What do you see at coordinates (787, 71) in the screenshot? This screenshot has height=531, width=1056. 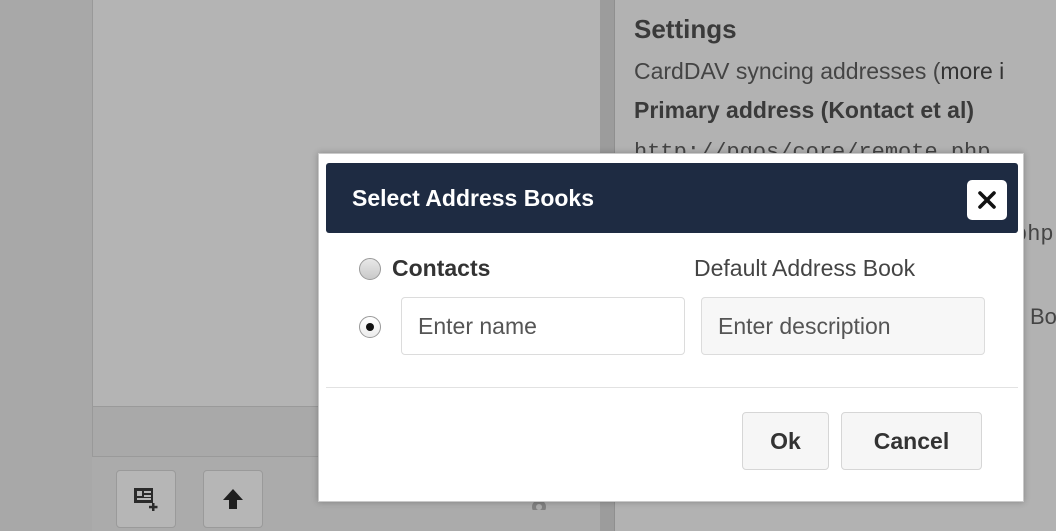 I see `carddav-text: CardDAV syncing addresses (` at bounding box center [787, 71].